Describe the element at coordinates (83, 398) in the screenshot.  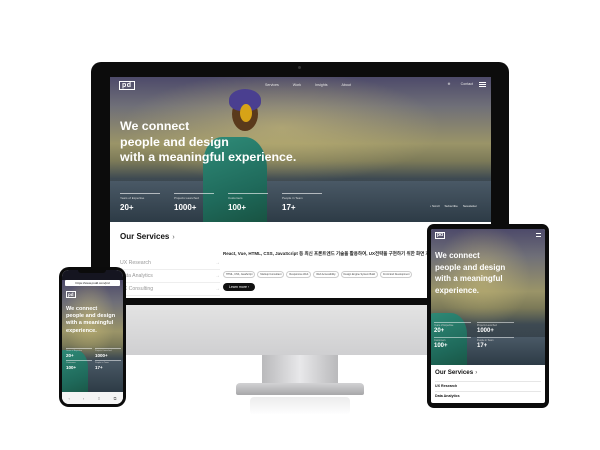
I see `forward-icon: ›` at that location.